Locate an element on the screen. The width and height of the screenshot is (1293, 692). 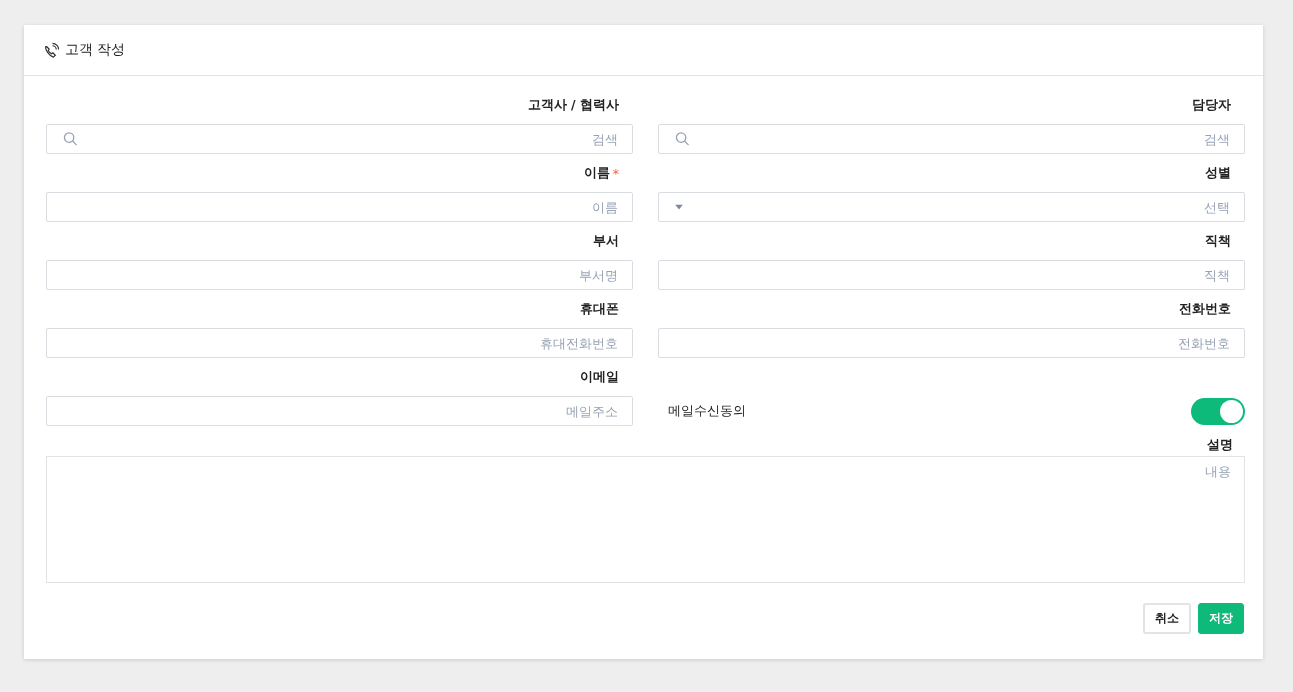
input-field: 부서명 is located at coordinates (339, 275).